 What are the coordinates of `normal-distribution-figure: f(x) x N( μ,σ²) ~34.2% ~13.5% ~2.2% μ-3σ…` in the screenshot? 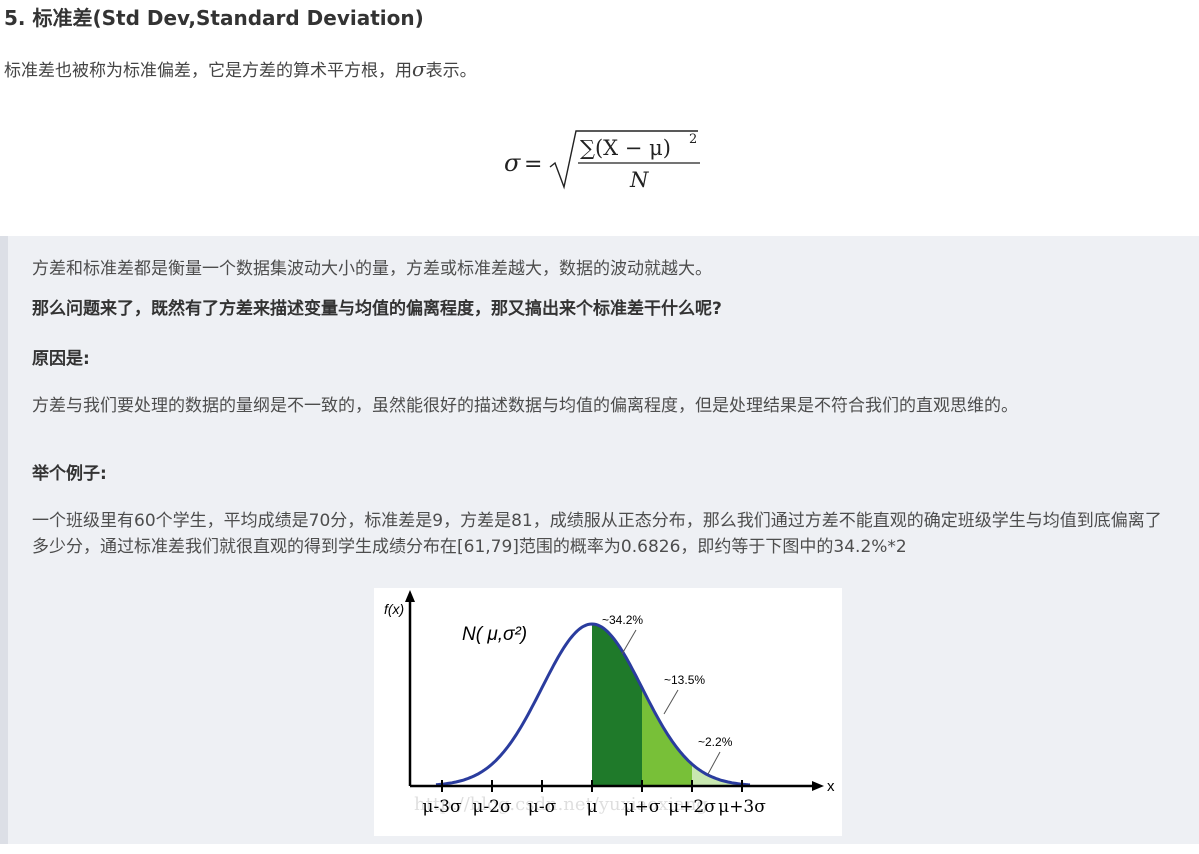 It's located at (608, 712).